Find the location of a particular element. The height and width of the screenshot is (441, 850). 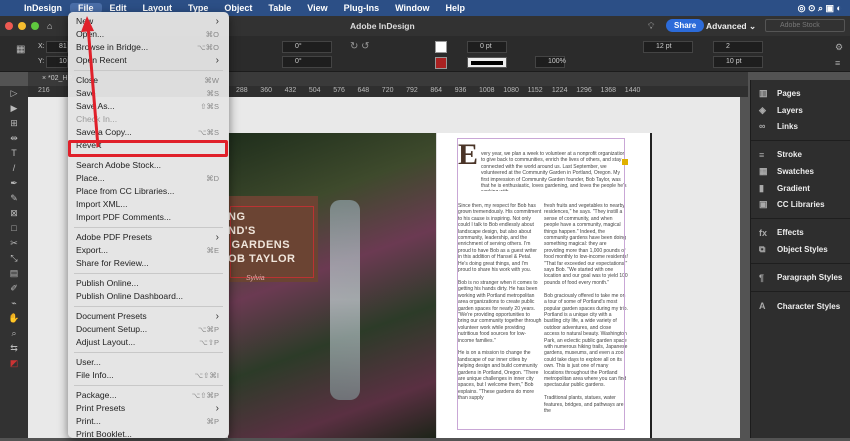

ruler-tick-label: 216 is located at coordinates (44, 90).